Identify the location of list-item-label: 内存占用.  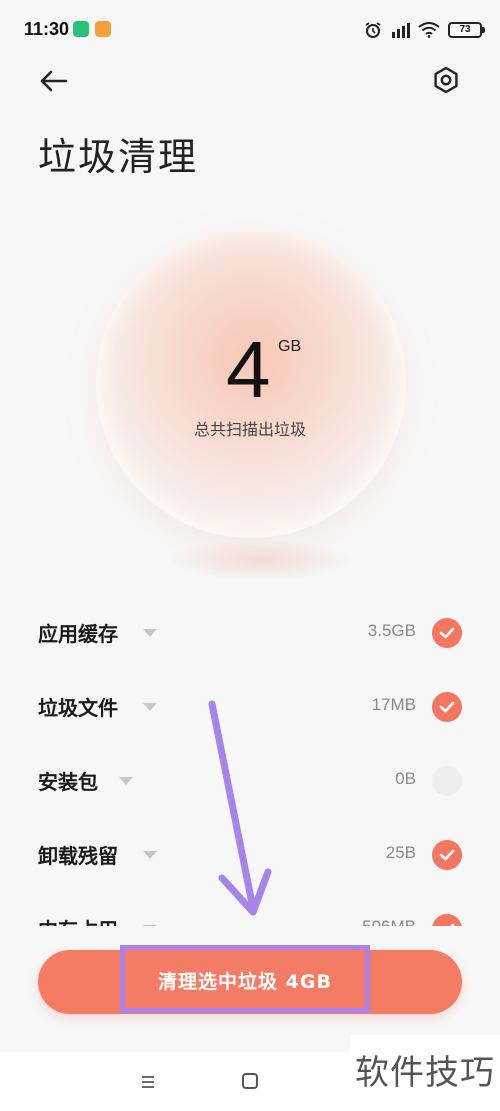
(78, 920).